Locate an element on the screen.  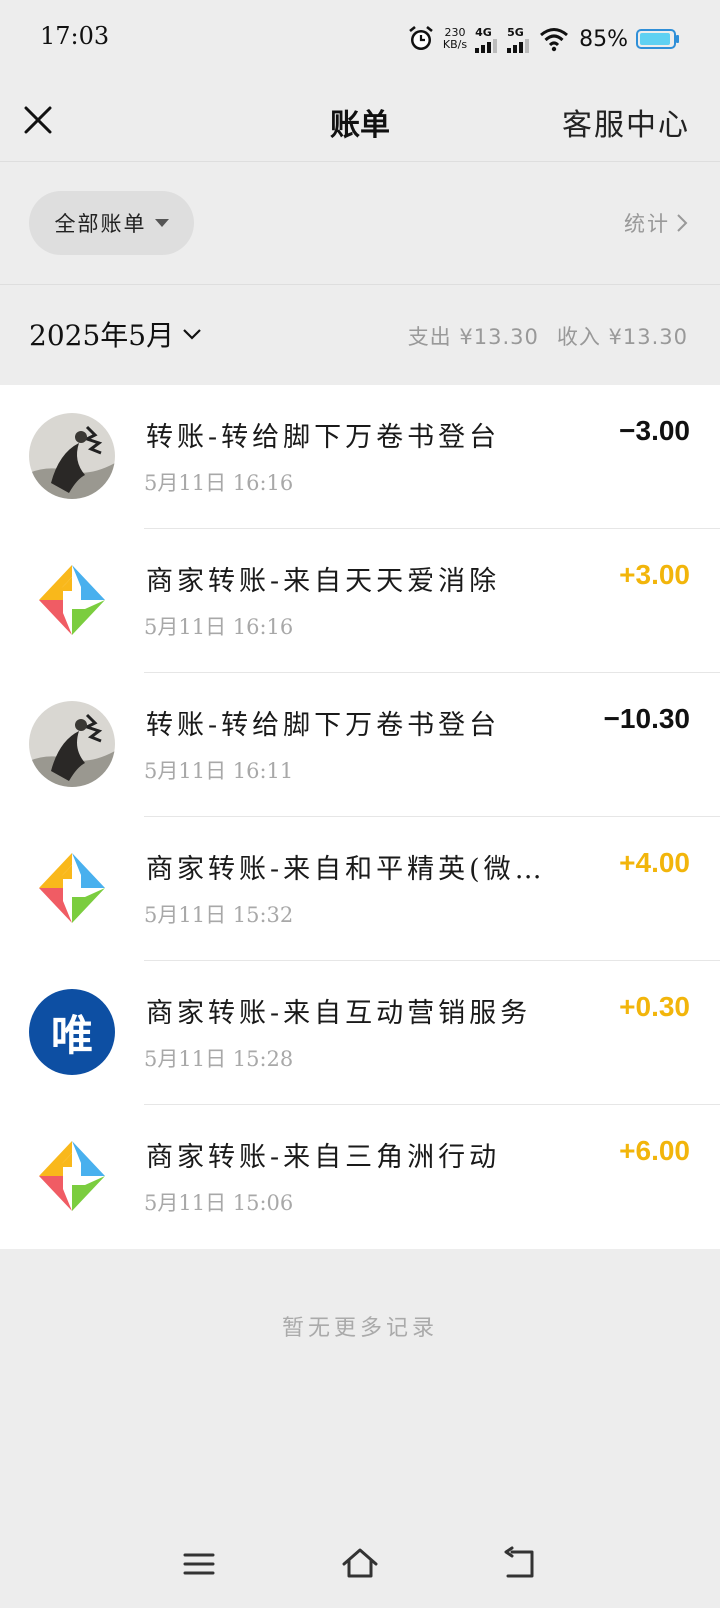
chevron-down-icon is located at coordinates (192, 334).